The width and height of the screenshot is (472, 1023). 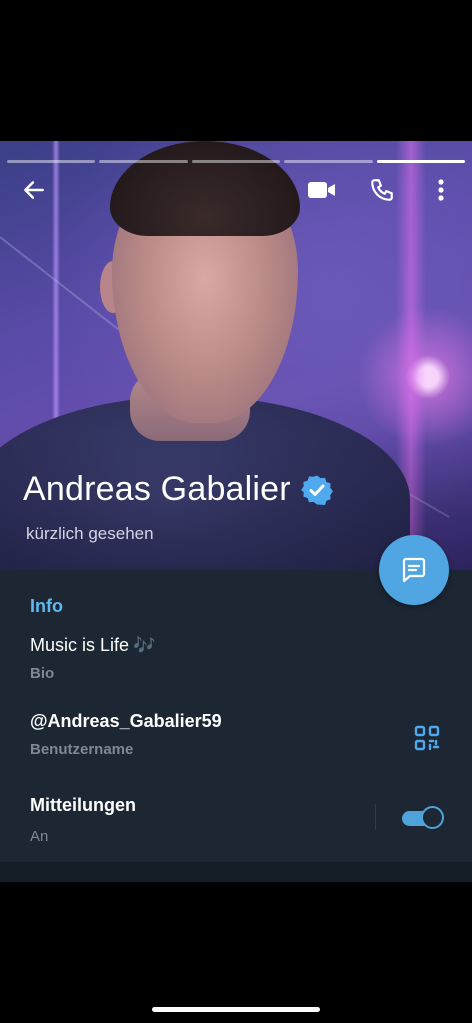 What do you see at coordinates (83, 805) in the screenshot?
I see `notifications-title: Mitteilungen` at bounding box center [83, 805].